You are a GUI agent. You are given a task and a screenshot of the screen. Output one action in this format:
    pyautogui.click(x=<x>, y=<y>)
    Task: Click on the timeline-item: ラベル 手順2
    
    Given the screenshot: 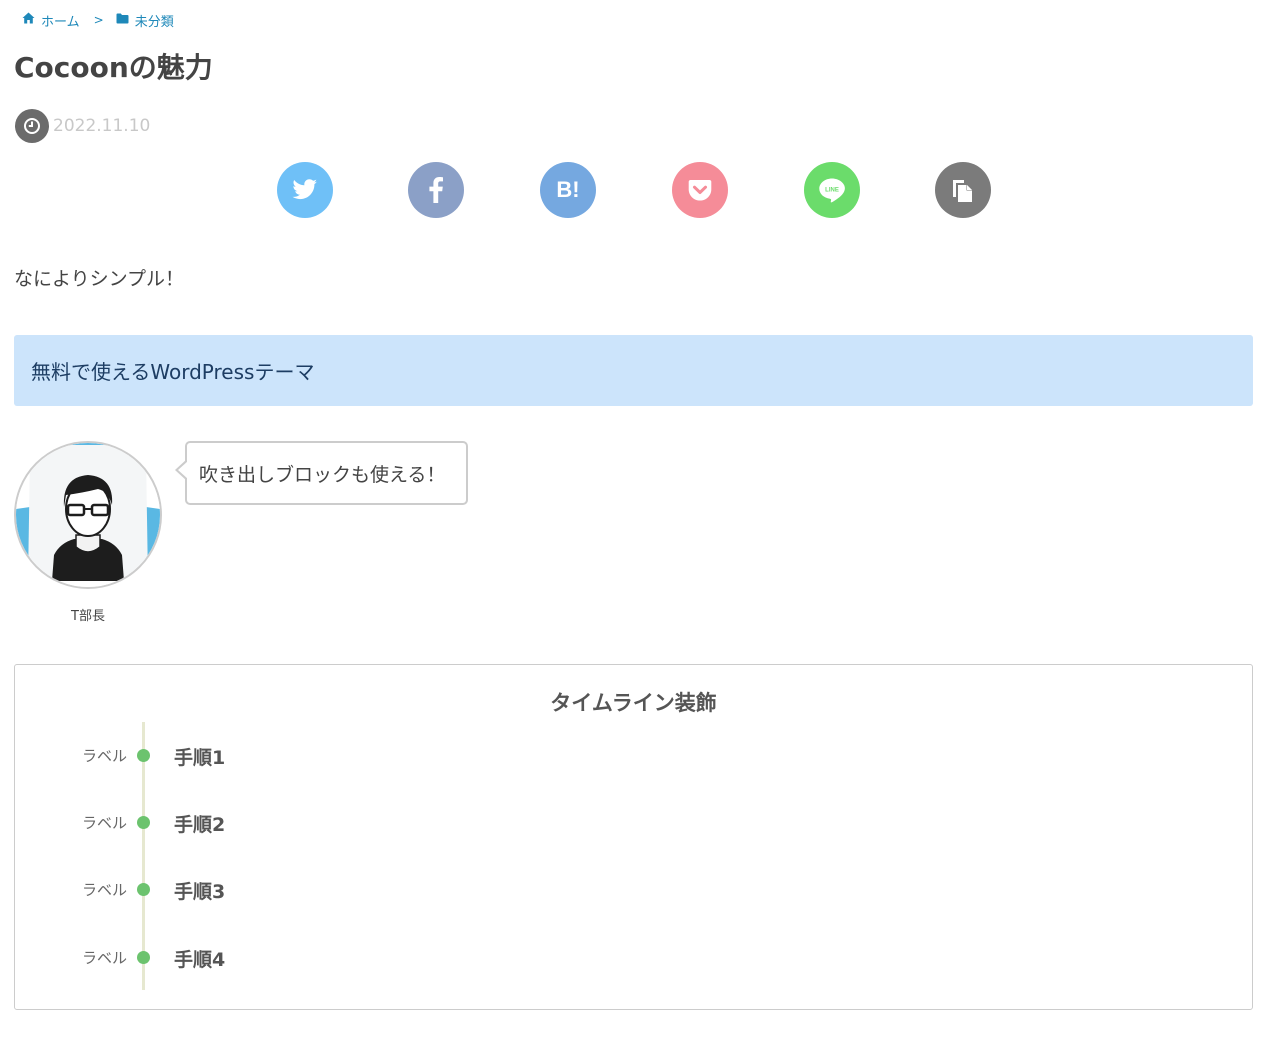 What is the action you would take?
    pyautogui.click(x=215, y=823)
    